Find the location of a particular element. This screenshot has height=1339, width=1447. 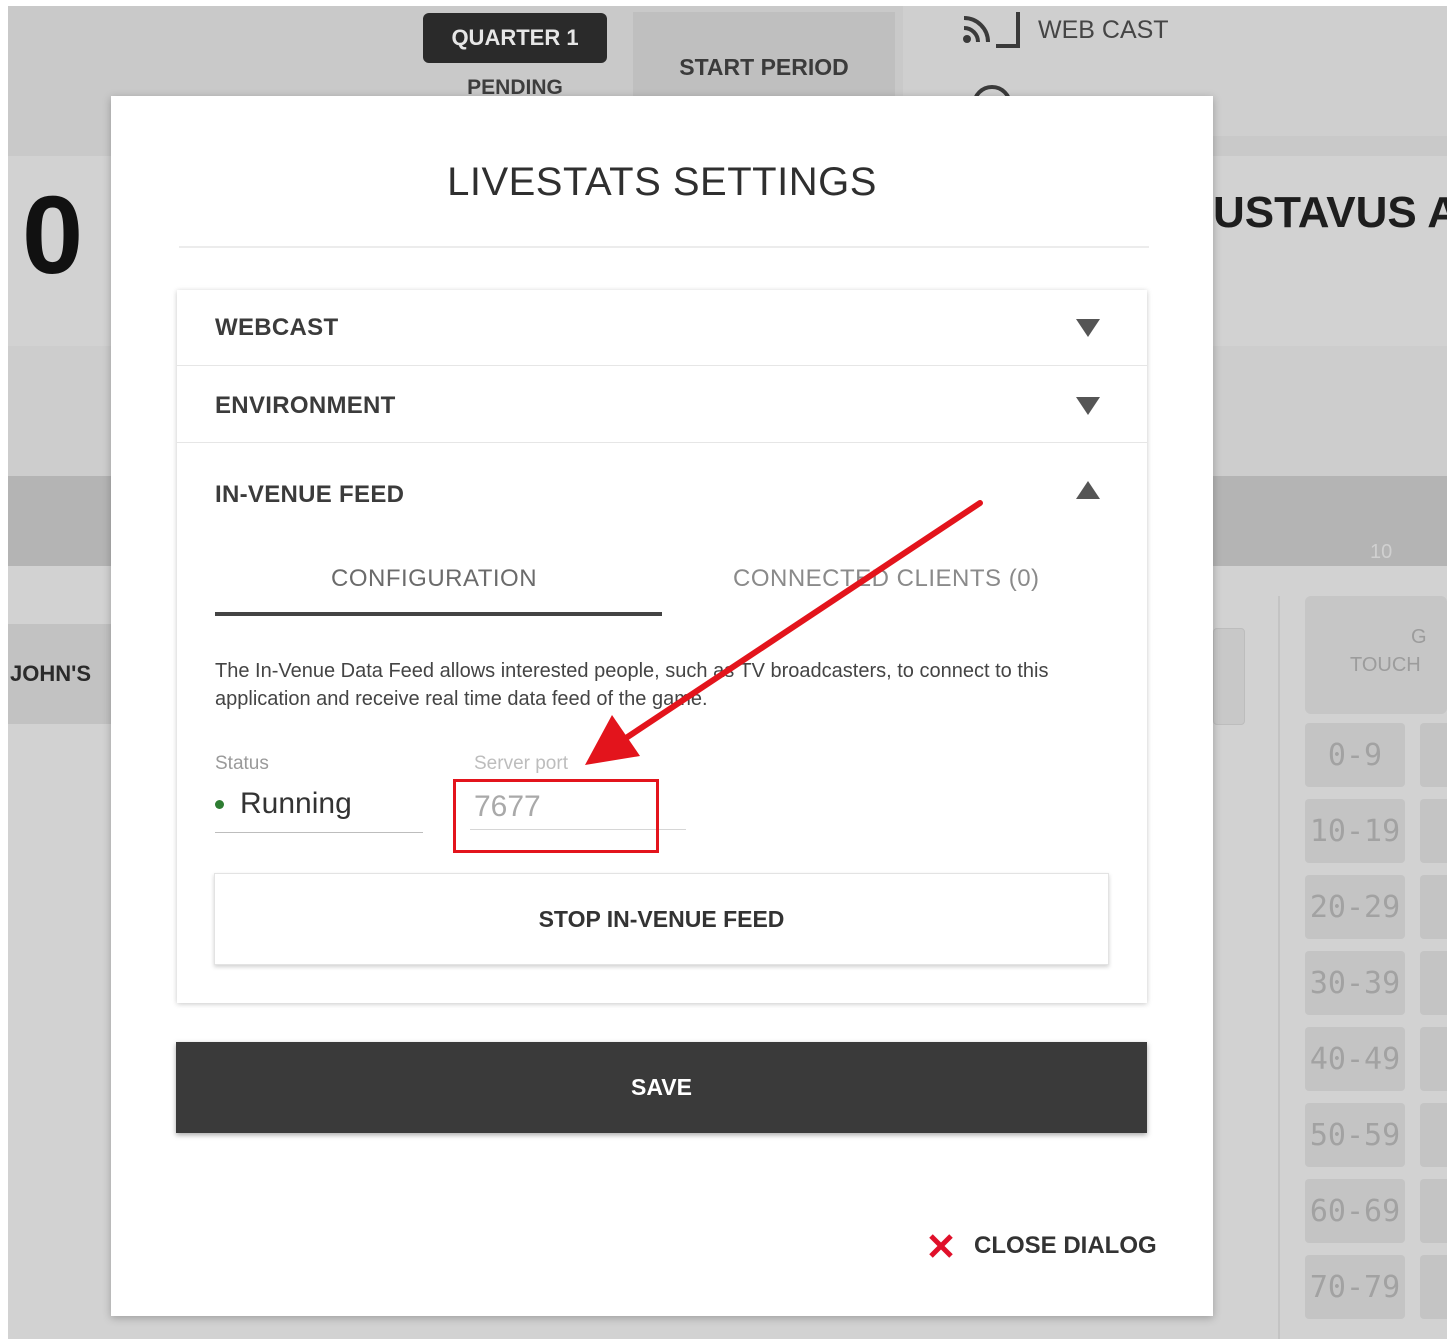

webcast-label: WEB CAST is located at coordinates (1103, 30).